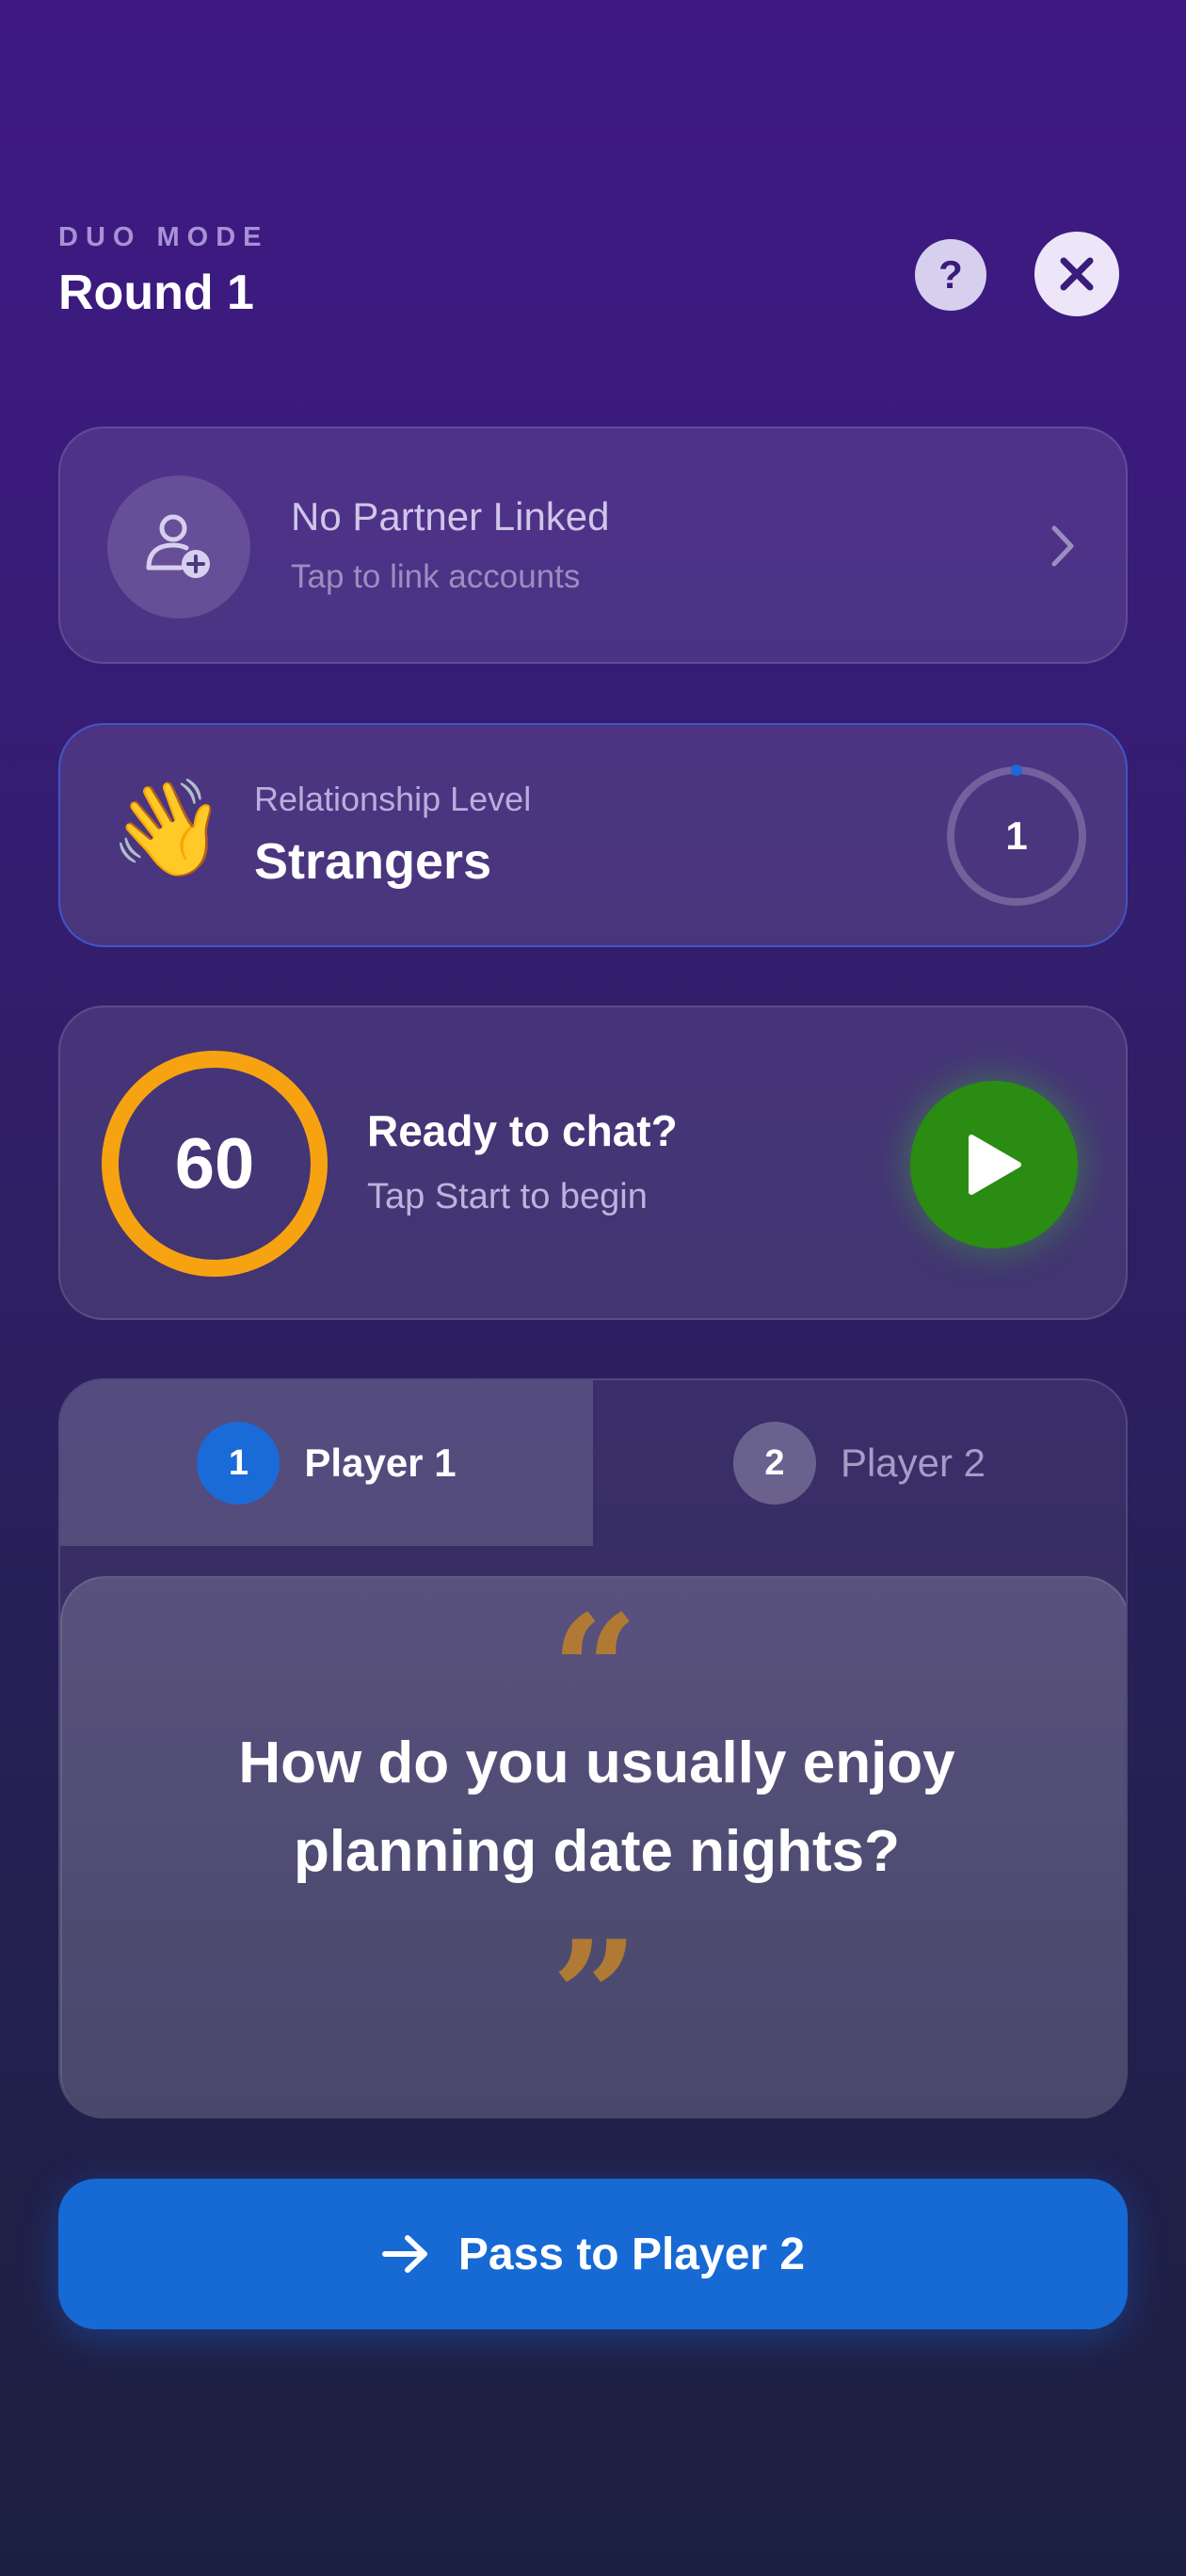 Image resolution: width=1186 pixels, height=2576 pixels. I want to click on add-user-icon, so click(178, 547).